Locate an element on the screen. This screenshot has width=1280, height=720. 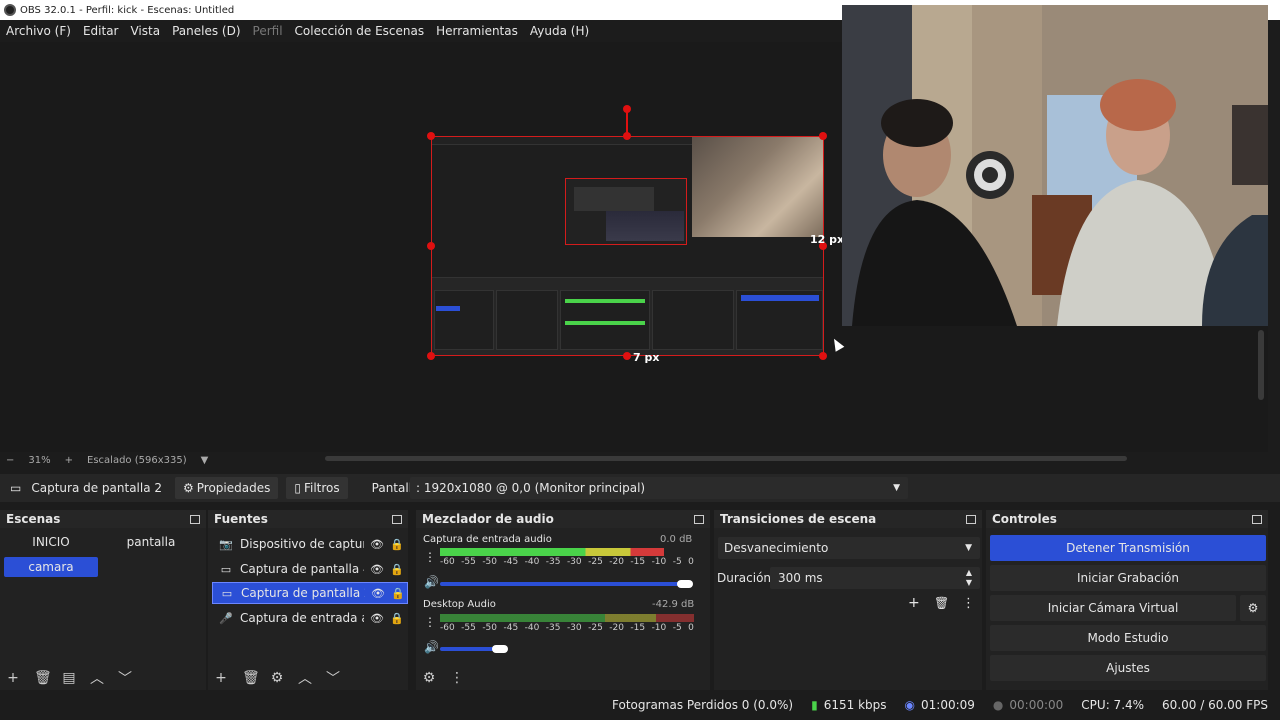
resize-handle-bottom is located at coordinates (627, 356).